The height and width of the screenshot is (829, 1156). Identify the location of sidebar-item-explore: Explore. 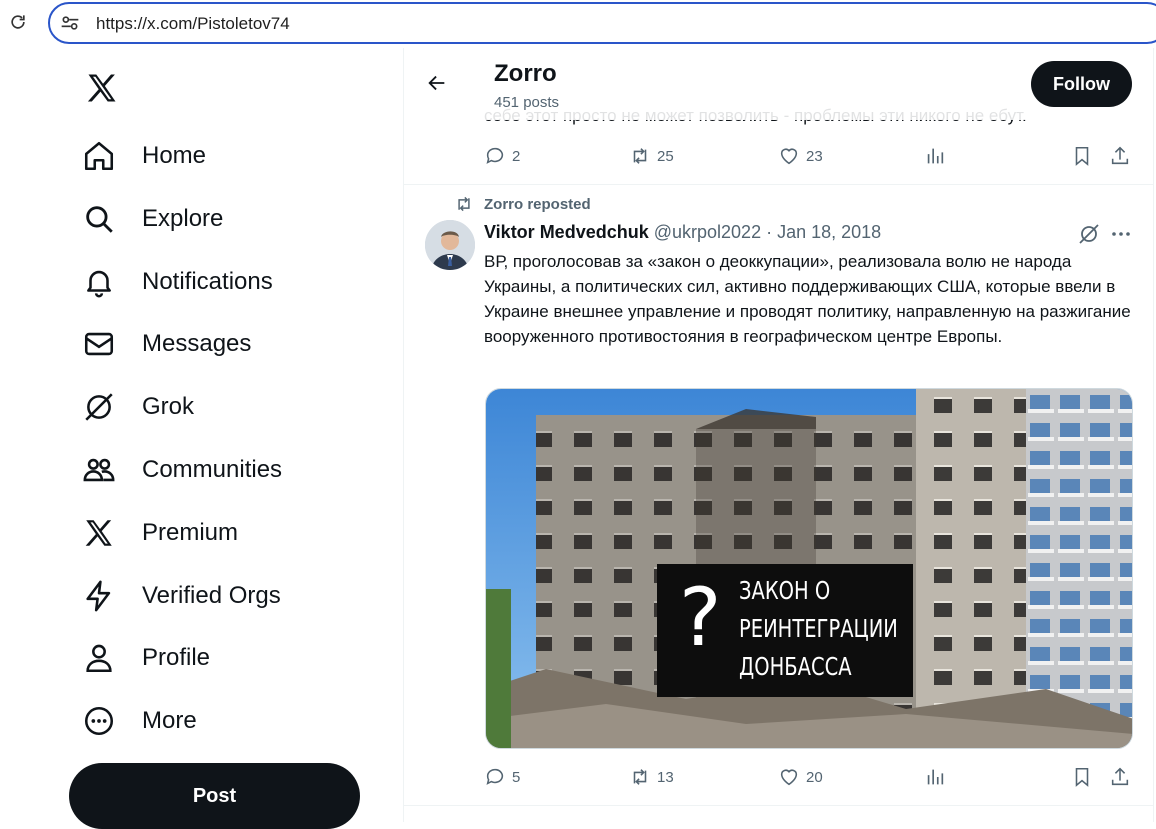
(232, 219).